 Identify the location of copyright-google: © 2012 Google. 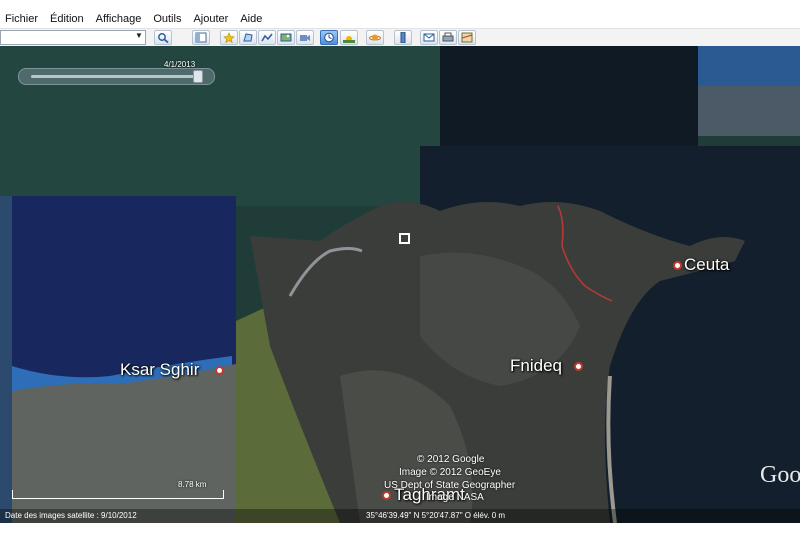
(451, 459).